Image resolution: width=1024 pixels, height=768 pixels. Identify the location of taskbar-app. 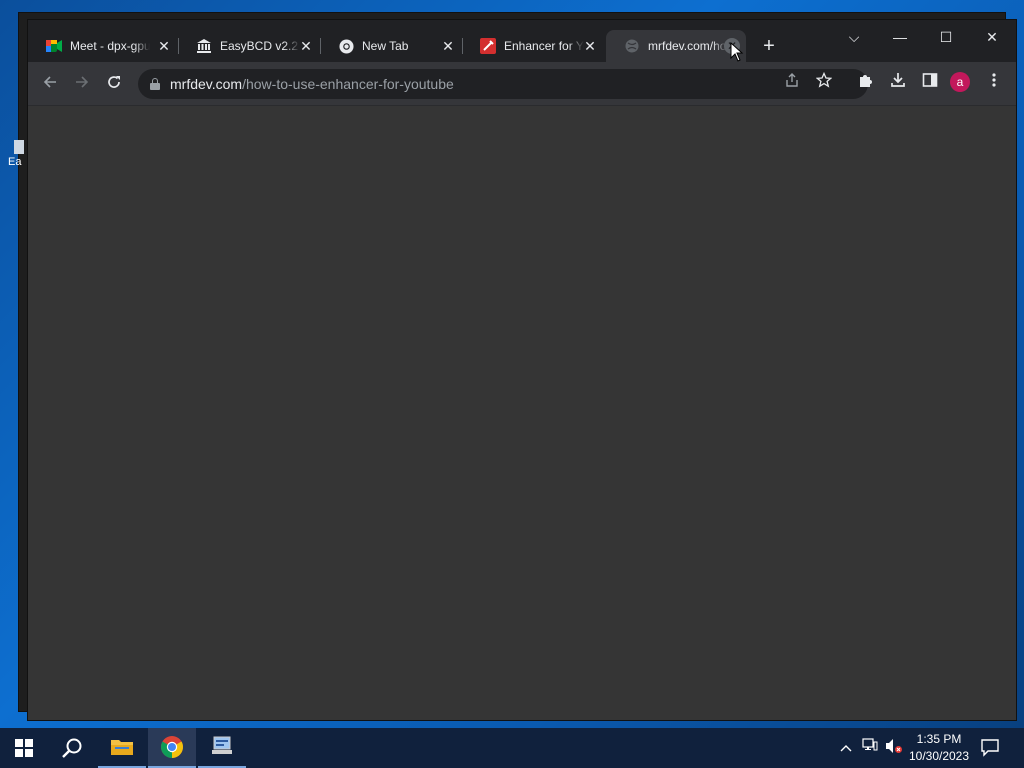
(222, 748).